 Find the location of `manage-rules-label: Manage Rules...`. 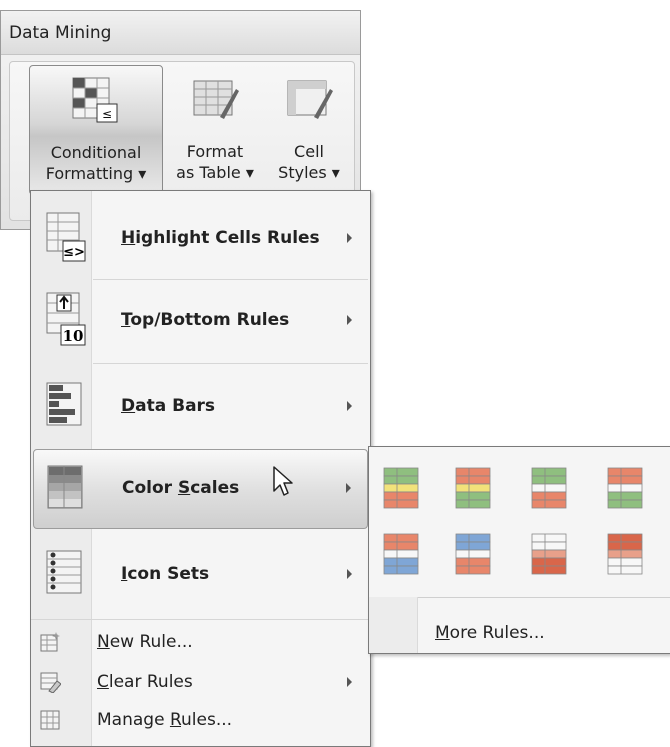

manage-rules-label: Manage Rules... is located at coordinates (165, 720).